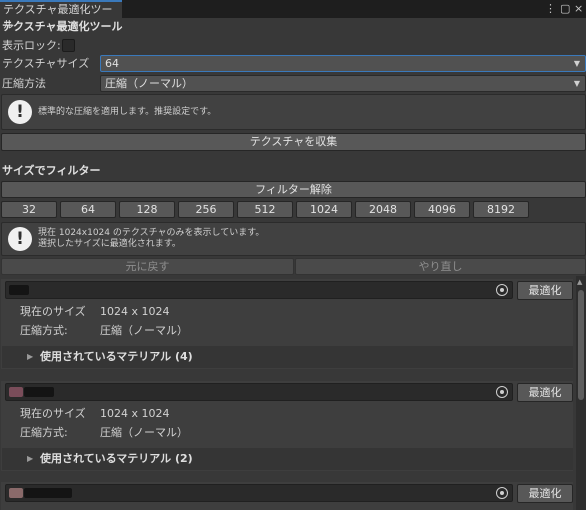  Describe the element at coordinates (68, 45) in the screenshot. I see `display-lock-checkbox` at that location.